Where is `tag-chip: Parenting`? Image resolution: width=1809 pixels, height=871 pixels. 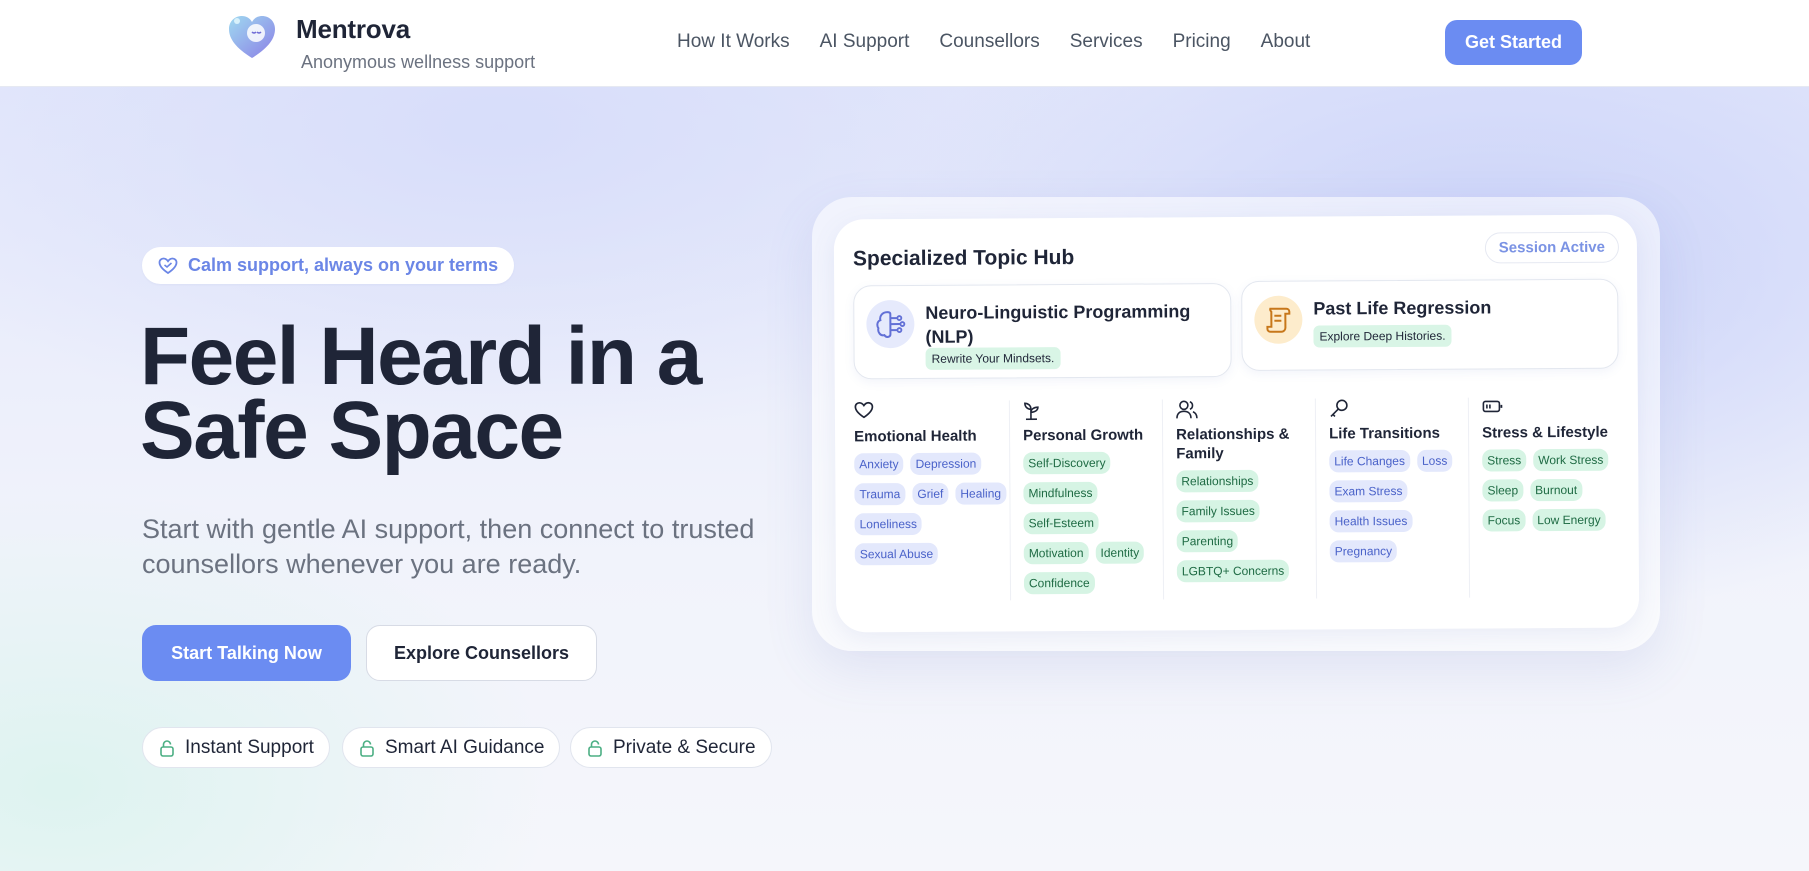 tag-chip: Parenting is located at coordinates (1207, 541).